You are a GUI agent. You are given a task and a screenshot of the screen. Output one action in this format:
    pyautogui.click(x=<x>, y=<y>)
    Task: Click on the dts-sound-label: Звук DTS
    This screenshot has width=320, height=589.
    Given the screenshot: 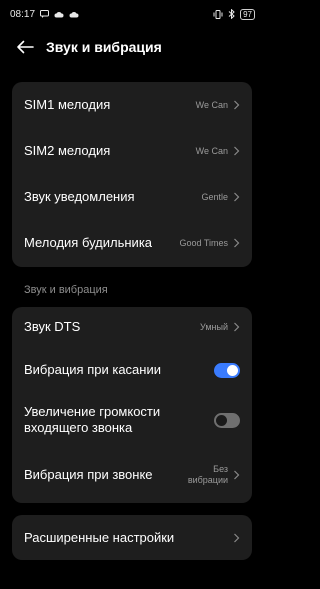 What is the action you would take?
    pyautogui.click(x=52, y=326)
    